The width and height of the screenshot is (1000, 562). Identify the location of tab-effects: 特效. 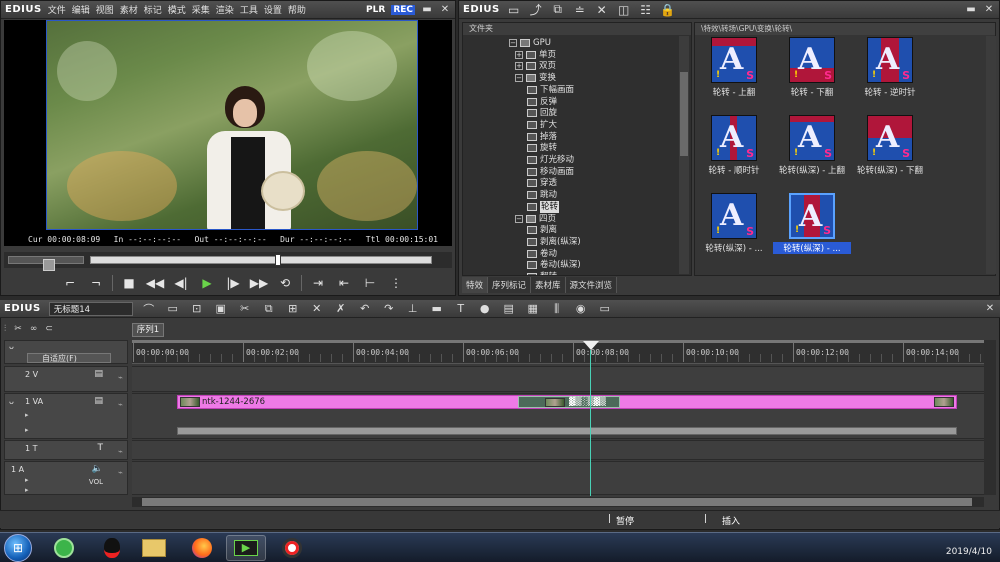
(475, 285).